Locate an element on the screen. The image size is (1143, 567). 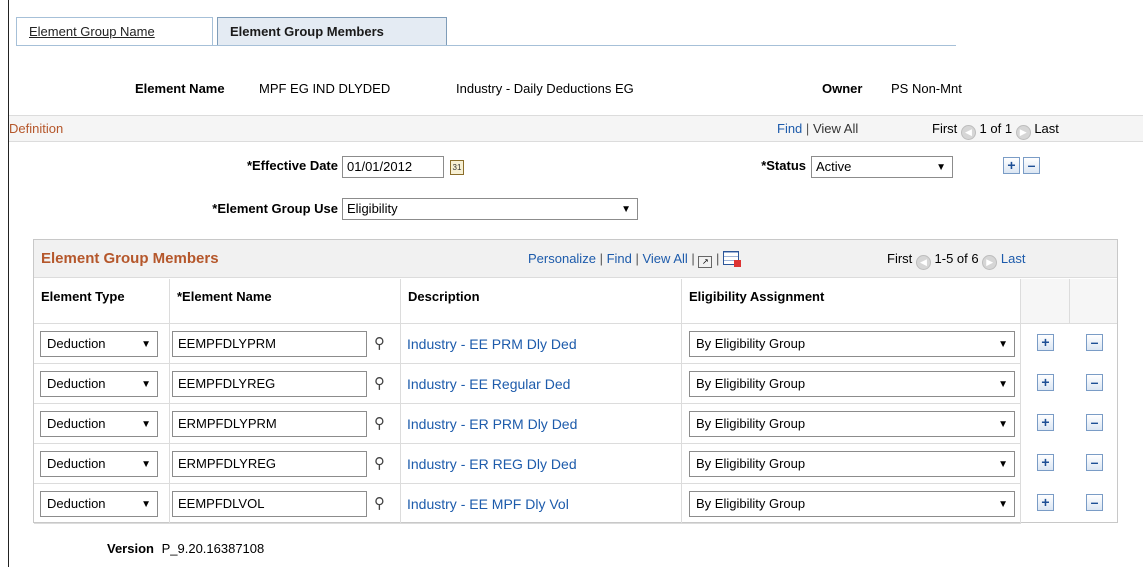
element-name-input: ERMPFDLYREG is located at coordinates (269, 464).